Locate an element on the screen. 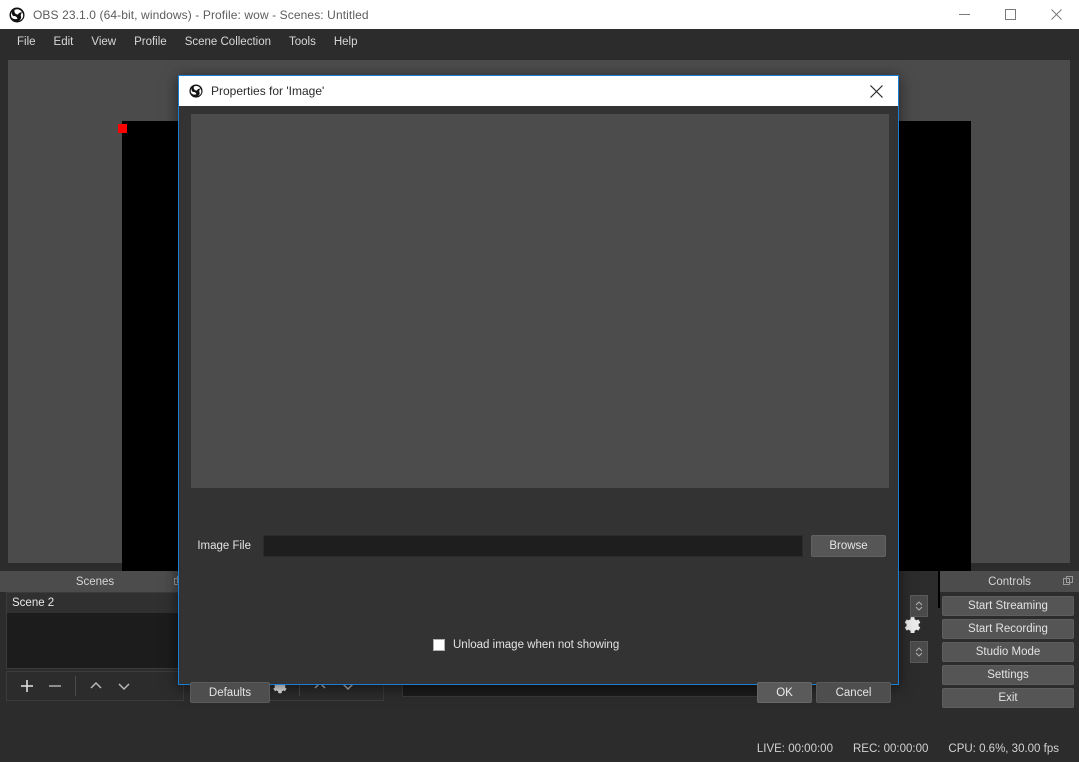  selection-handle-top-left is located at coordinates (122, 128).